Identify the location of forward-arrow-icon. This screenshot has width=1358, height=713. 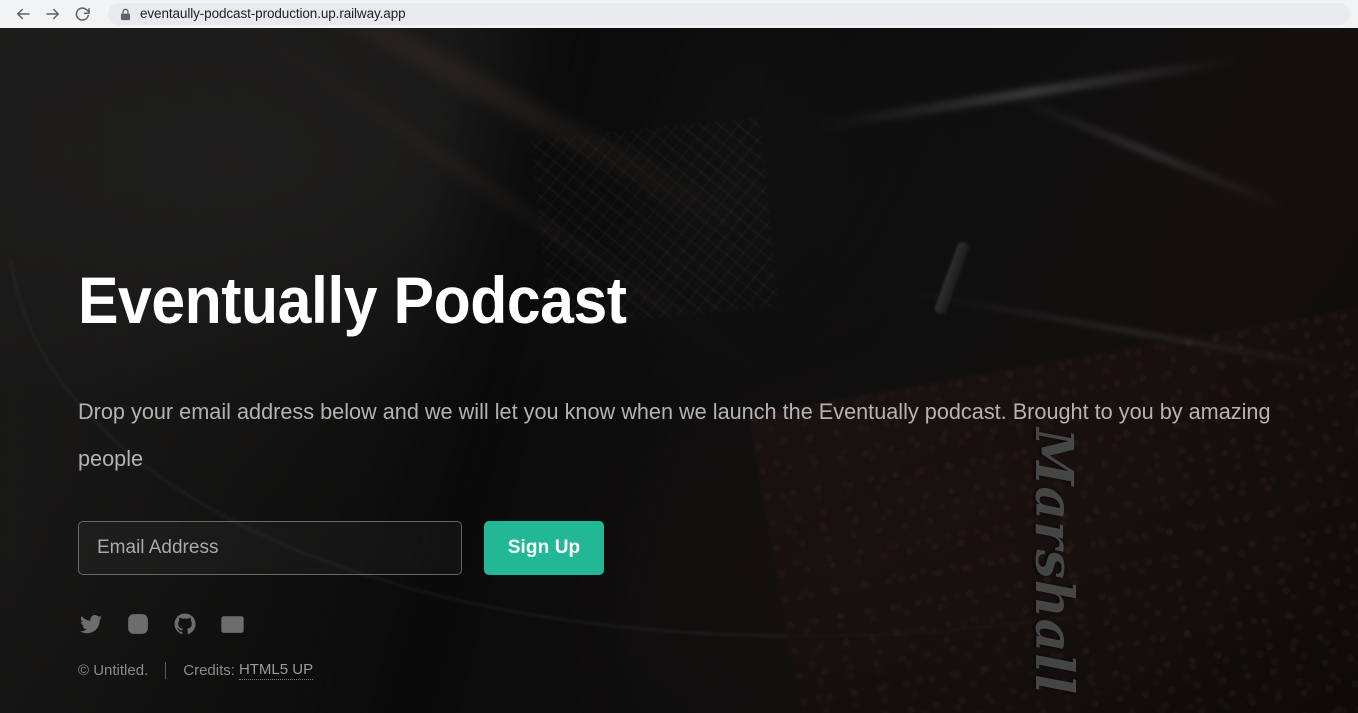
(52, 14).